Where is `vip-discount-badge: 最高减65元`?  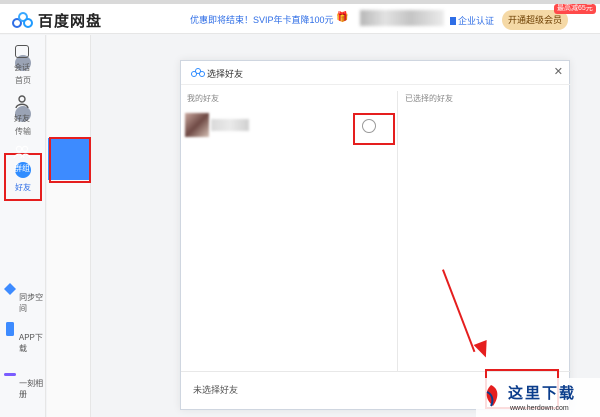
vip-discount-badge: 最高减65元 is located at coordinates (575, 9).